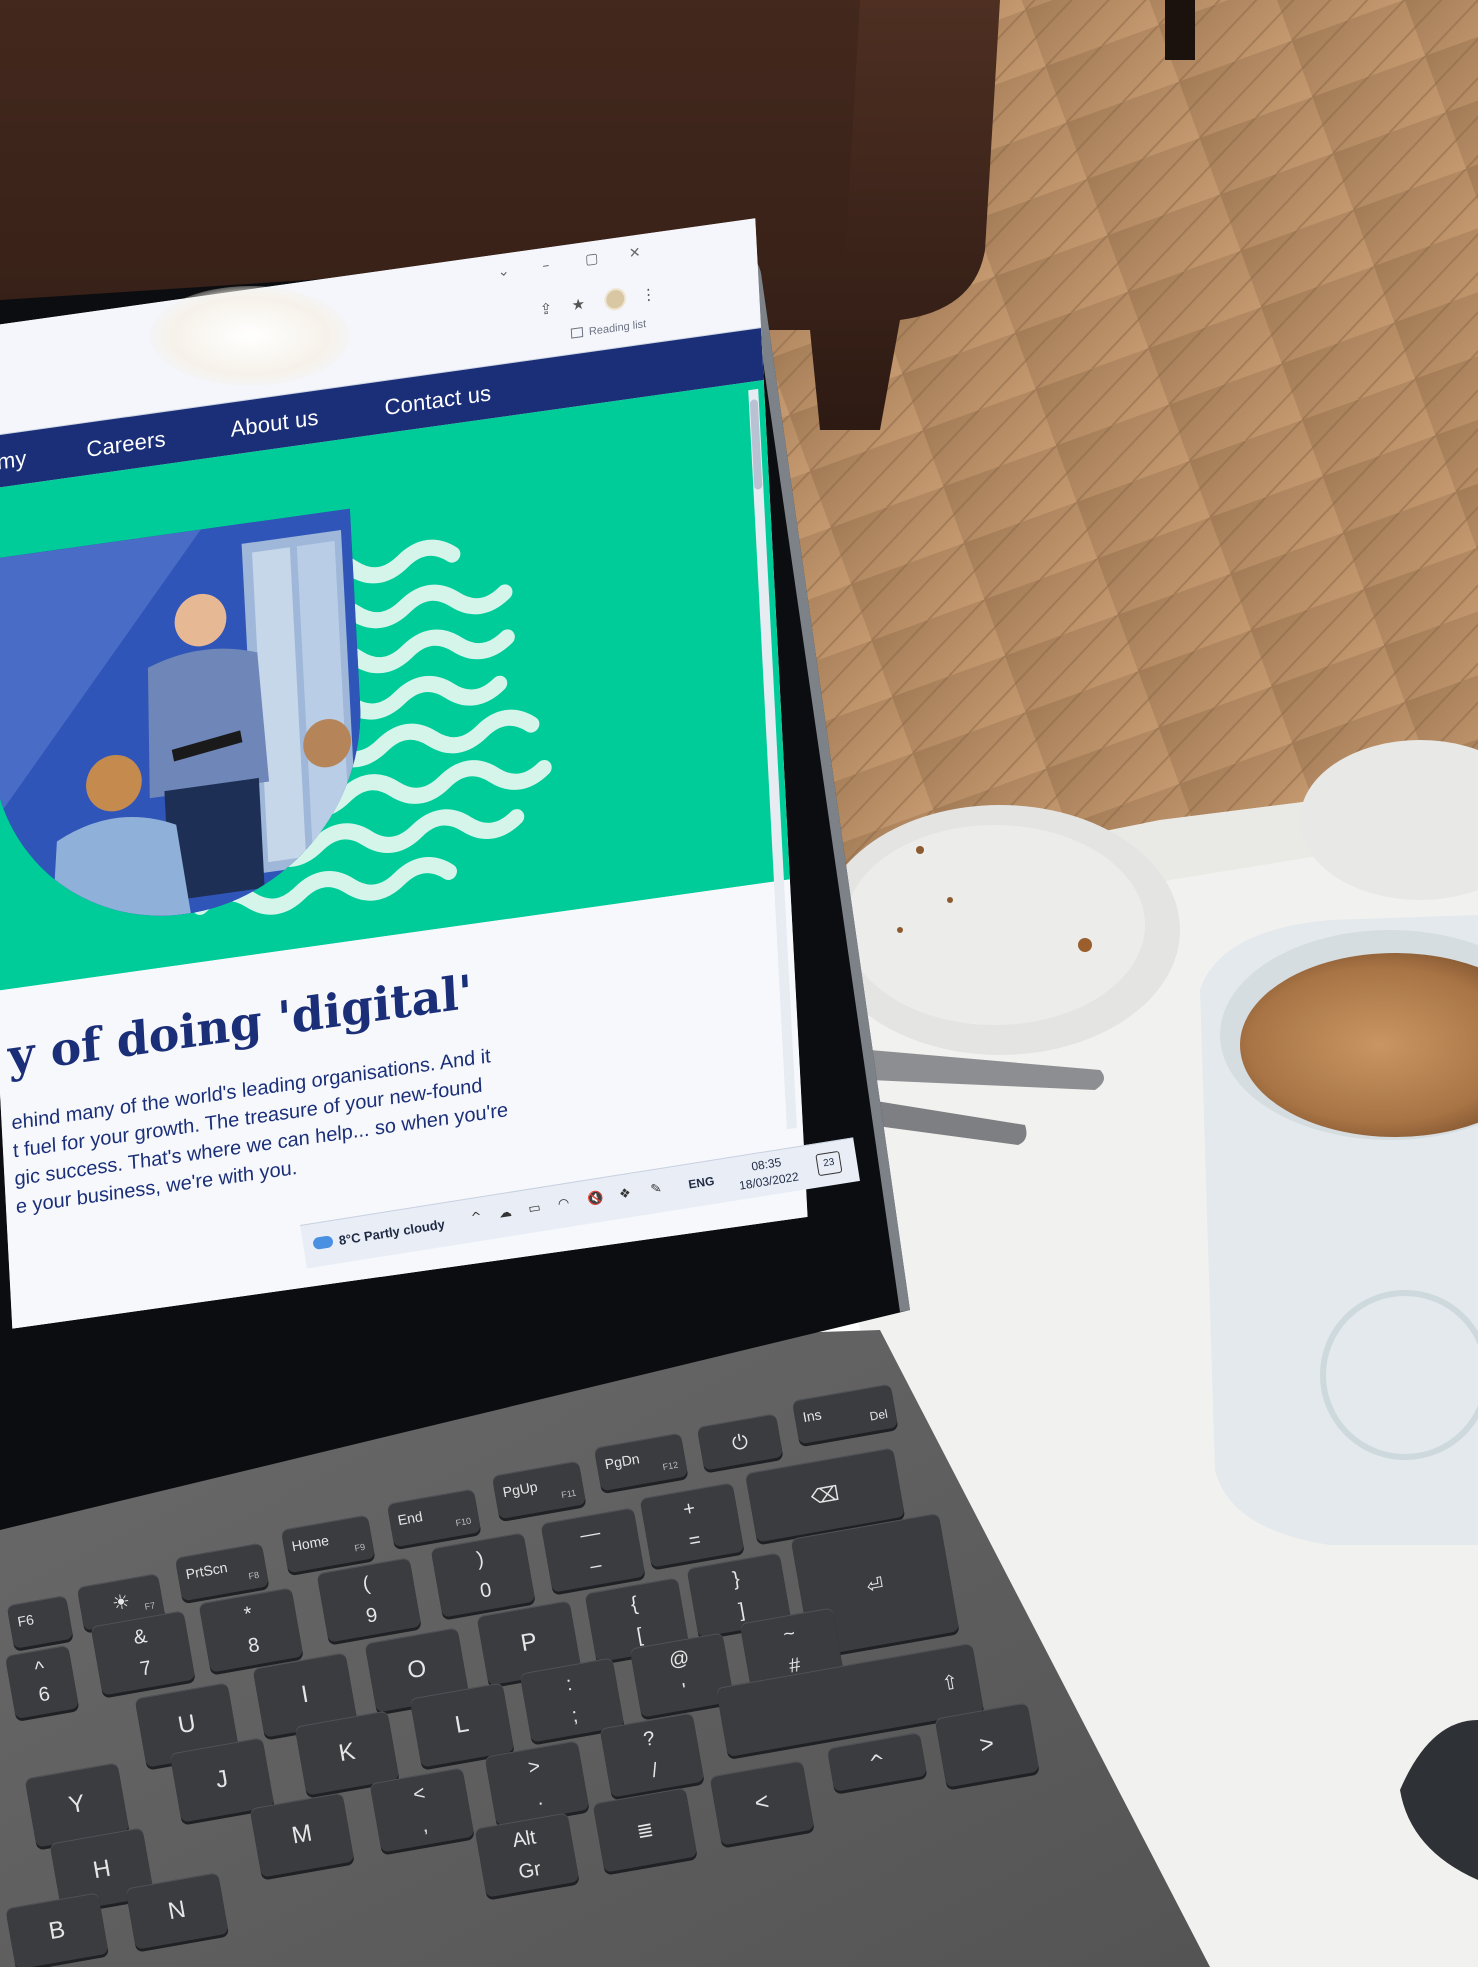  I want to click on battery-icon: ▭, so click(534, 1208).